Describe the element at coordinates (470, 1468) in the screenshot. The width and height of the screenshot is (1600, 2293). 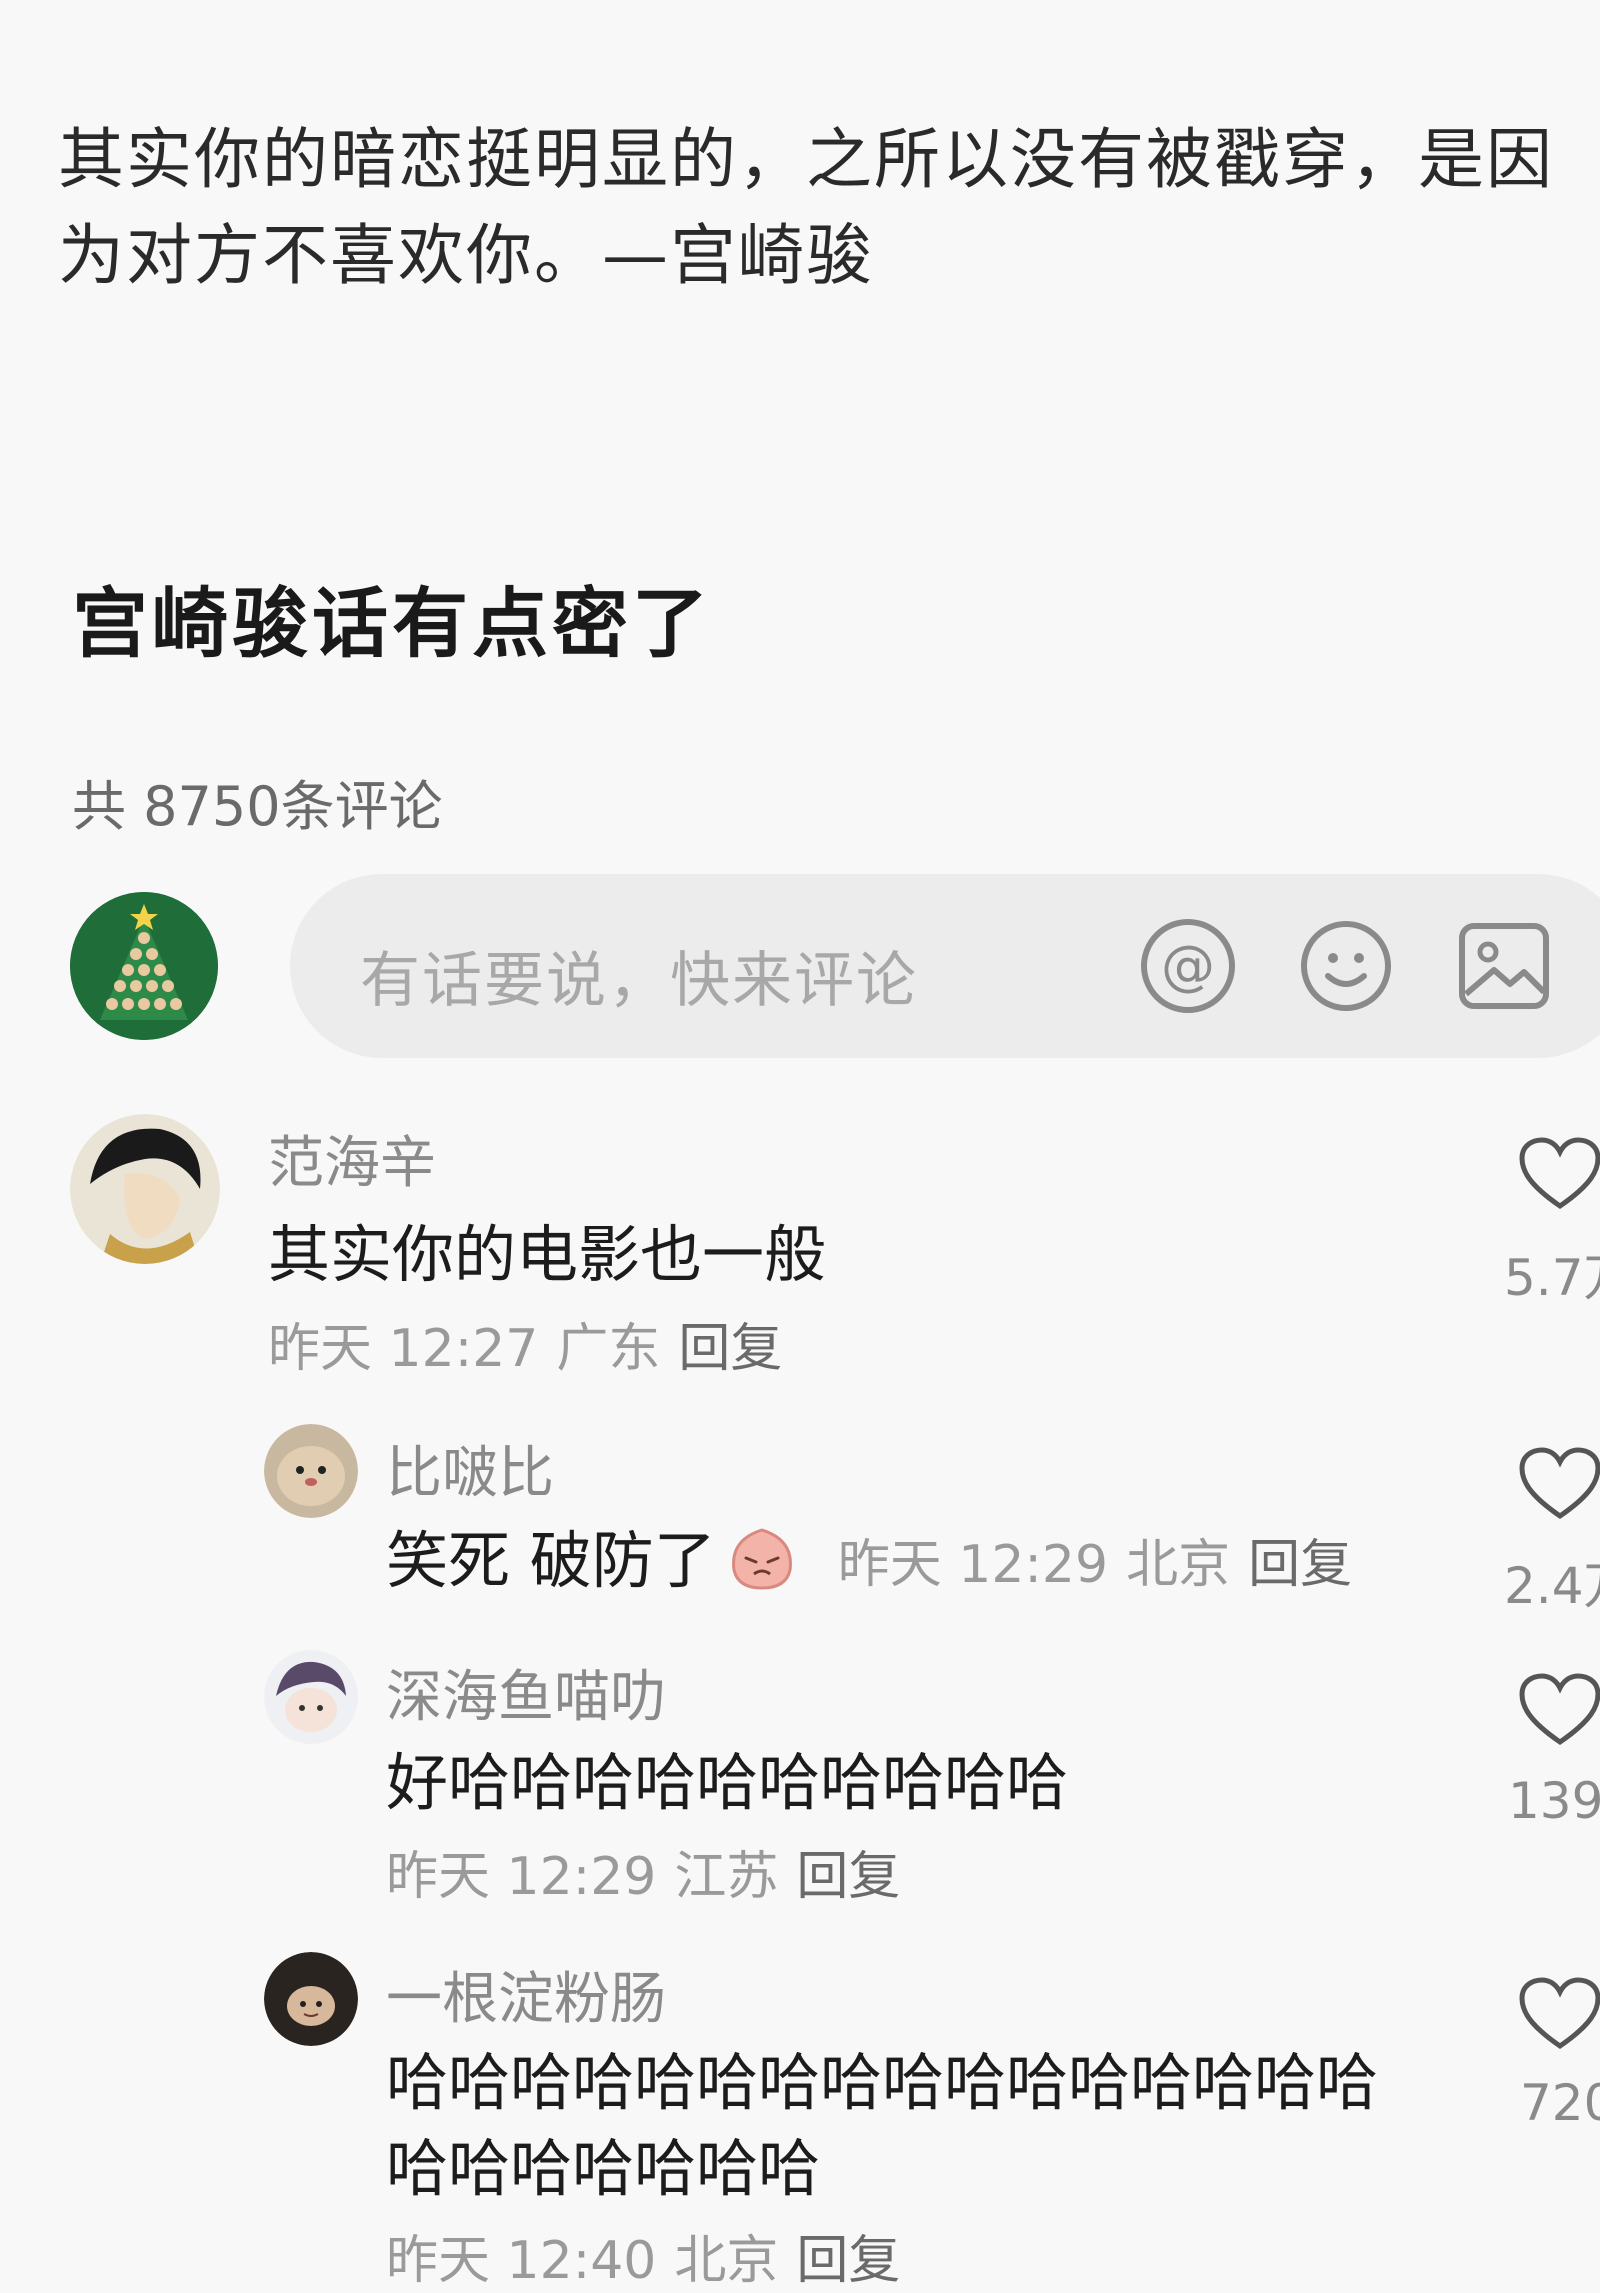
I see `reply-username: 比啵比` at that location.